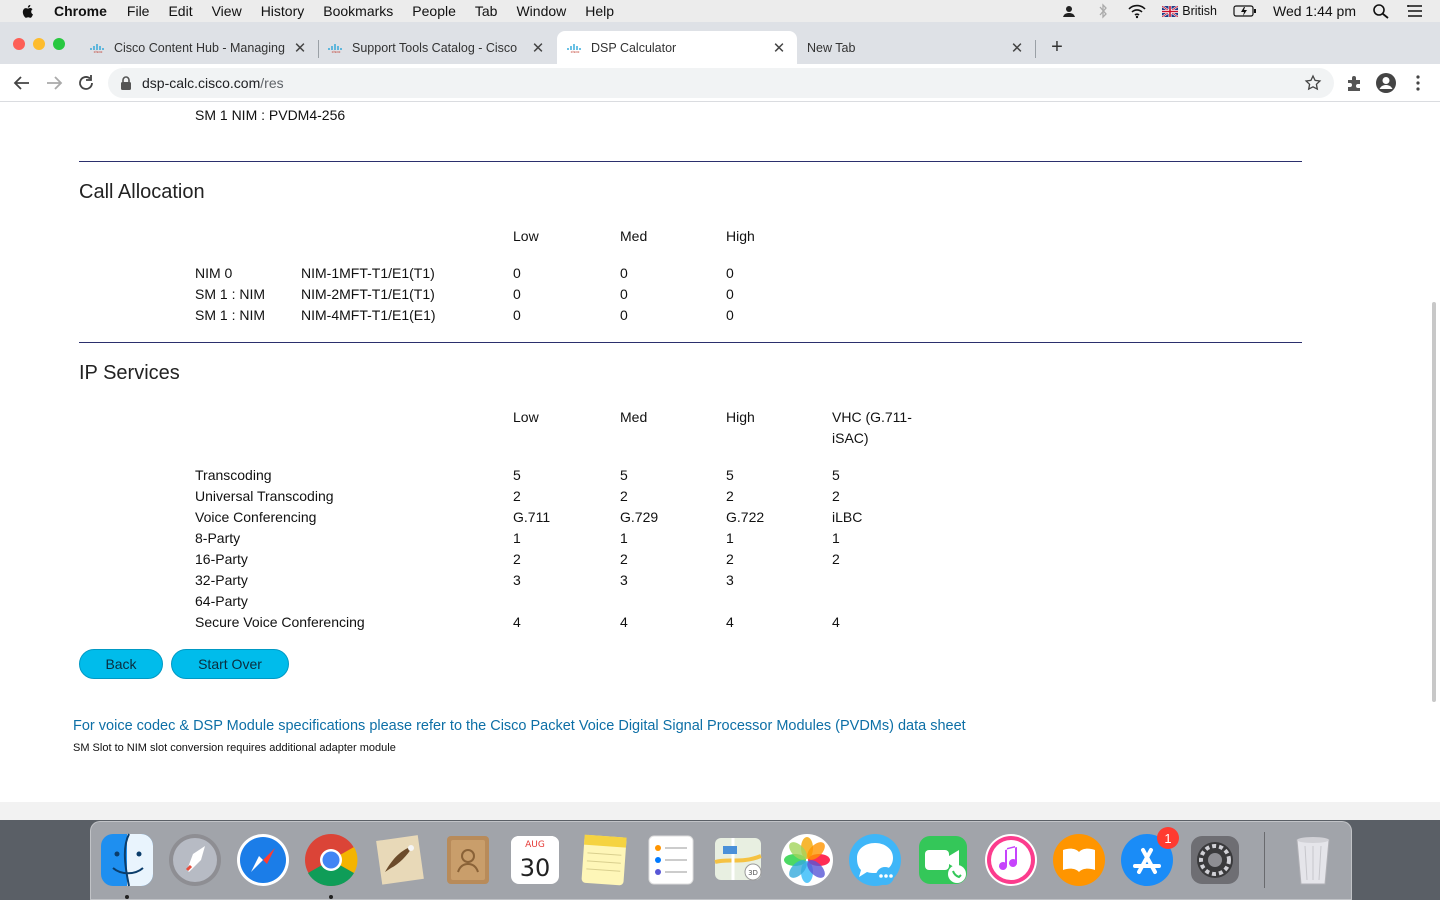 This screenshot has width=1440, height=900. Describe the element at coordinates (532, 517) in the screenshot. I see `low-value: G.711` at that location.